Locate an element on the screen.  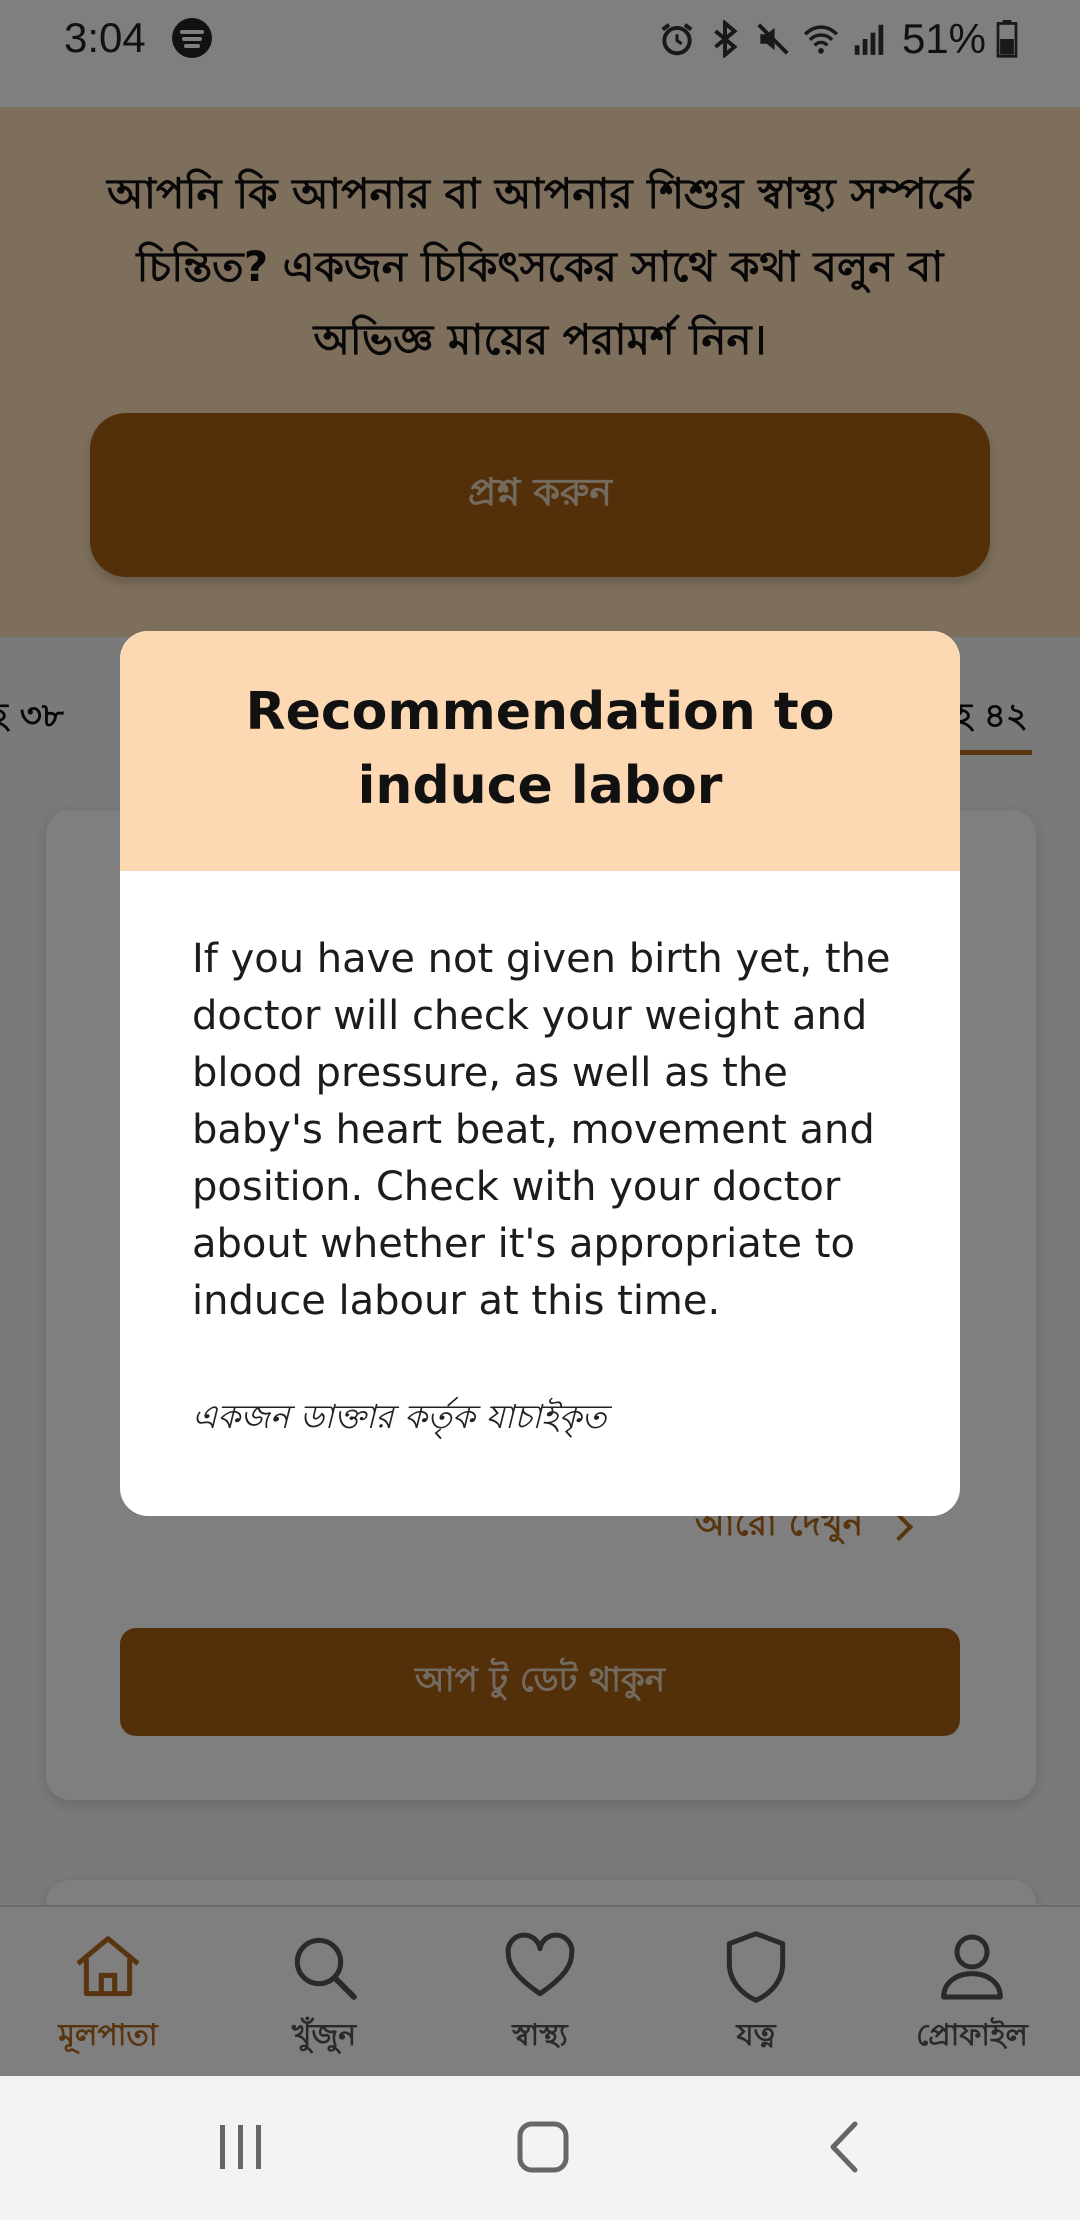
back-chevron-icon is located at coordinates (844, 2147).